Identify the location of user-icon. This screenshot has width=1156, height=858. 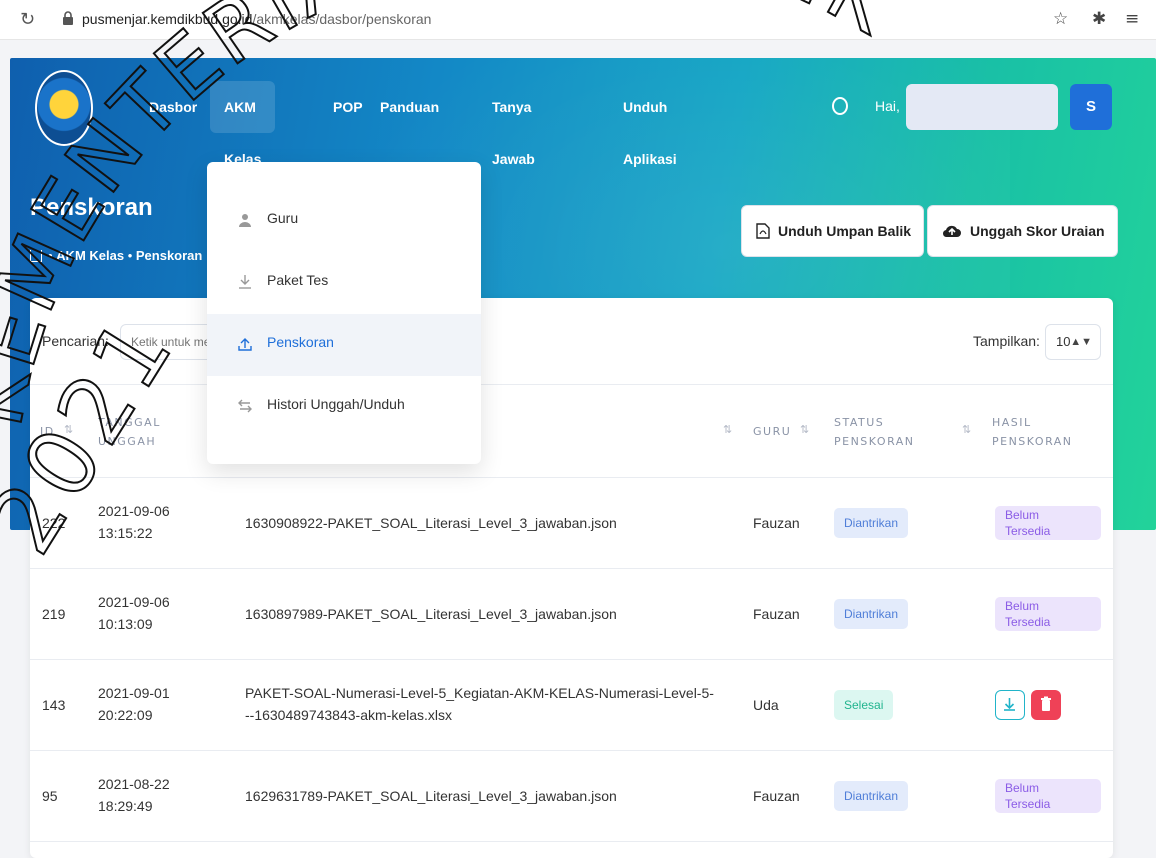
(245, 220).